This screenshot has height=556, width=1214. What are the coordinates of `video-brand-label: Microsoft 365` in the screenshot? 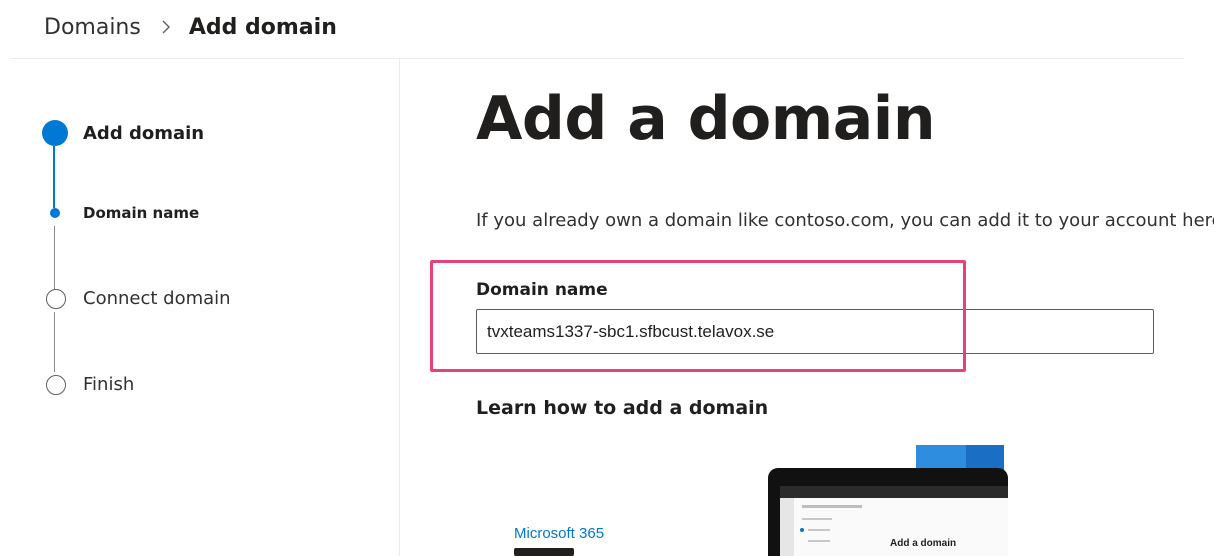 It's located at (559, 533).